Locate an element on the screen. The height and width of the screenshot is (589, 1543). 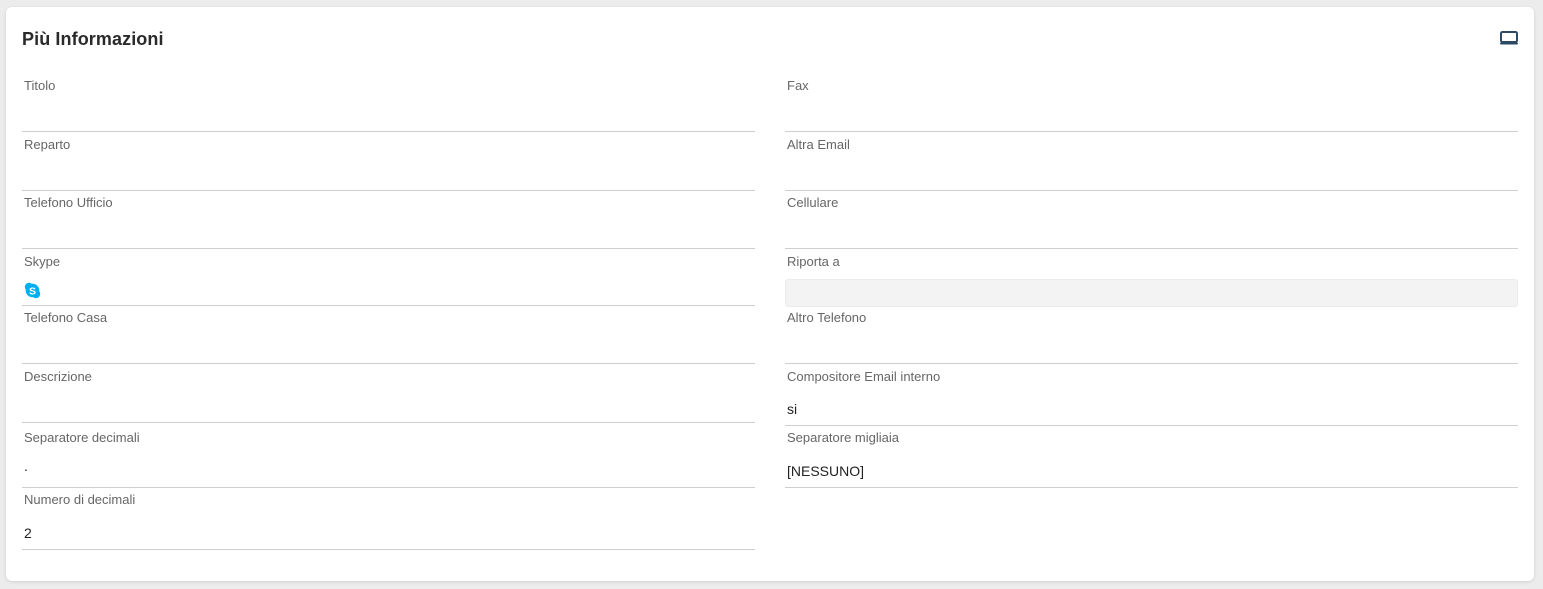
field-value: 2 is located at coordinates (28, 533).